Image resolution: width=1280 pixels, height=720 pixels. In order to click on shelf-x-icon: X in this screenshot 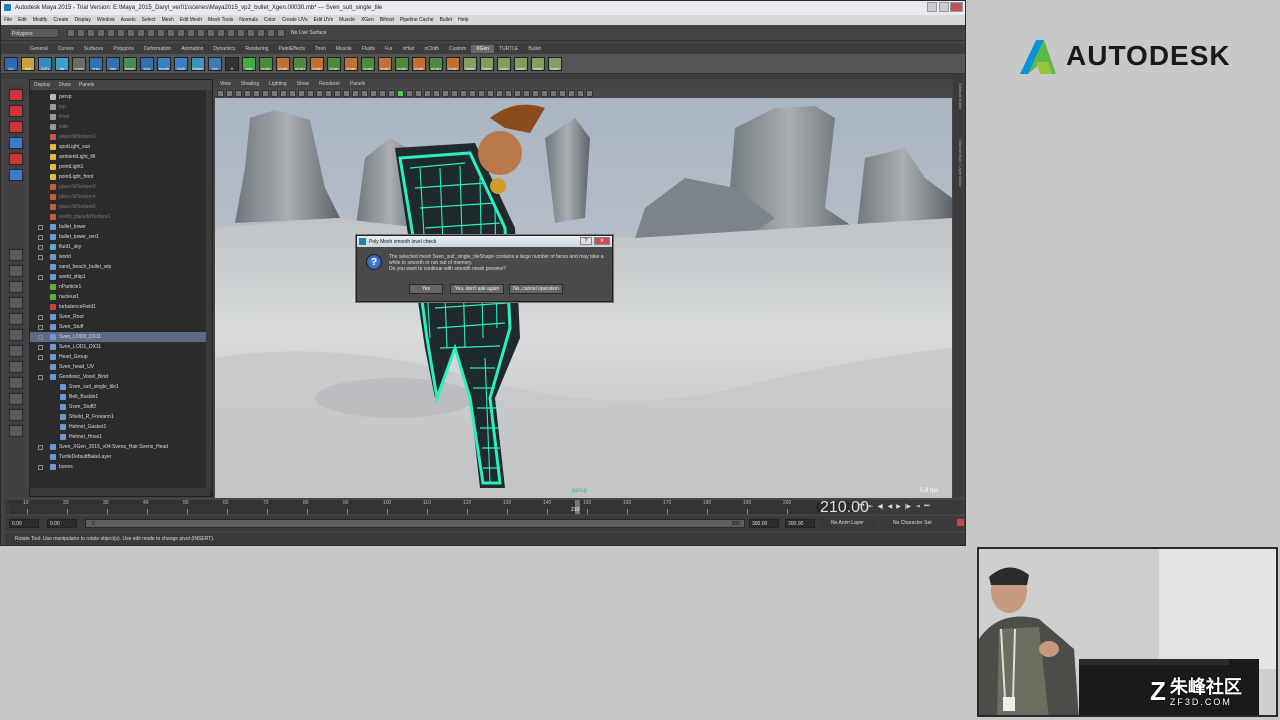, I will do `click(232, 63)`.